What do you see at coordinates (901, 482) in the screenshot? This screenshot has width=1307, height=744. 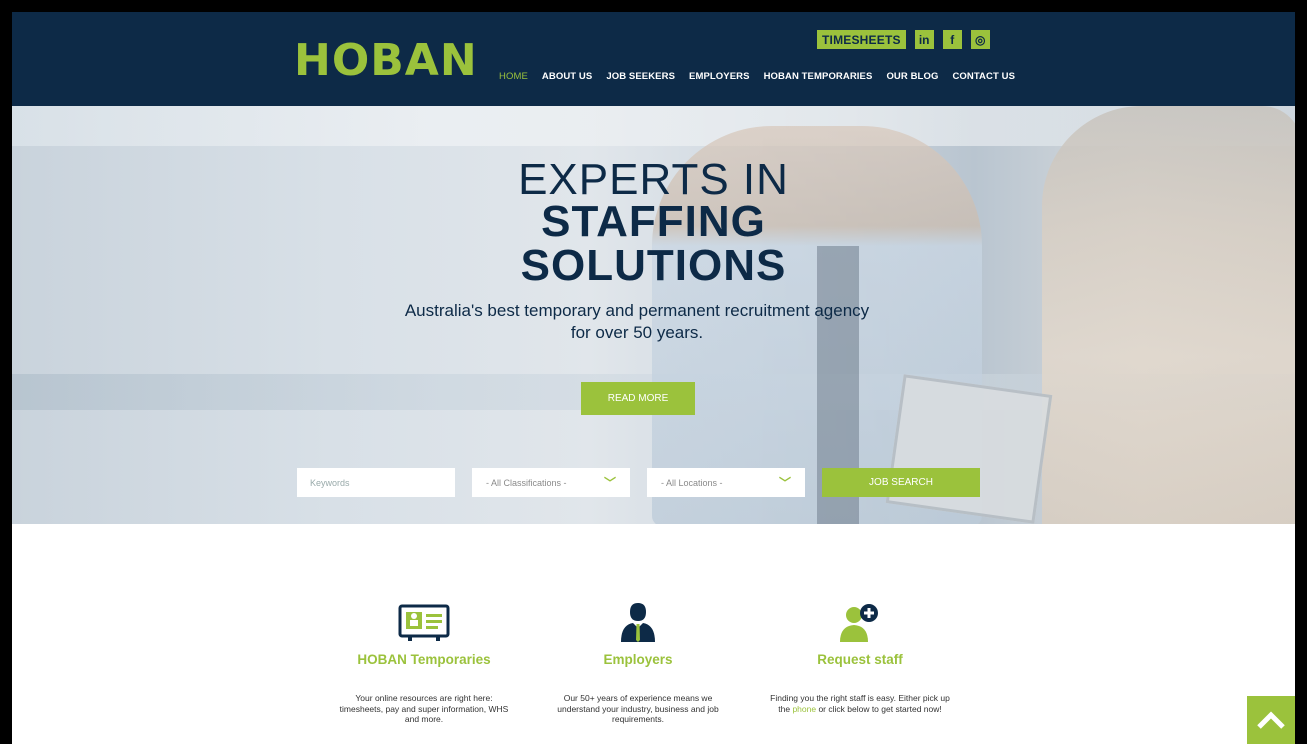 I see `job-search-button: JOB SEARCH` at bounding box center [901, 482].